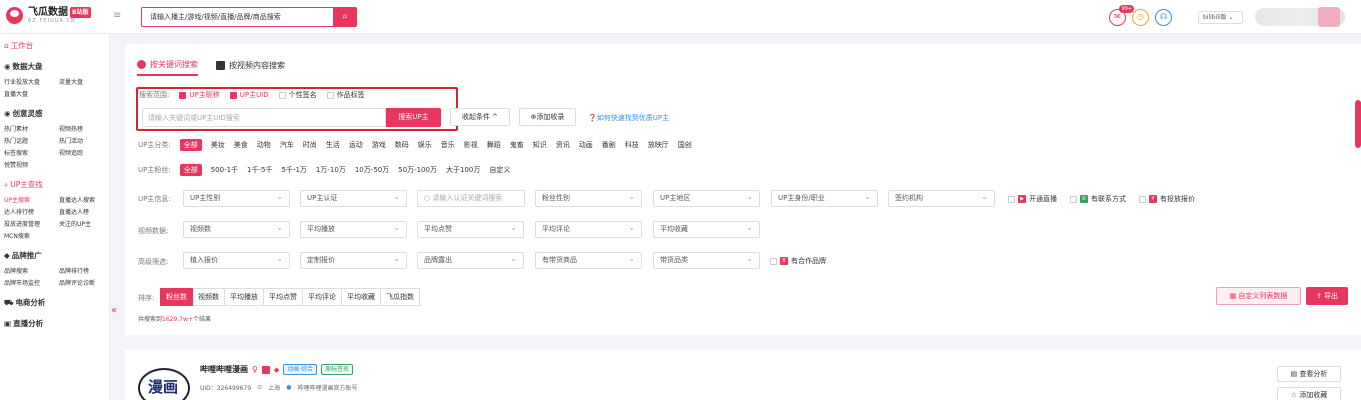  Describe the element at coordinates (236, 198) in the screenshot. I see `gender-select: UP主性别` at that location.